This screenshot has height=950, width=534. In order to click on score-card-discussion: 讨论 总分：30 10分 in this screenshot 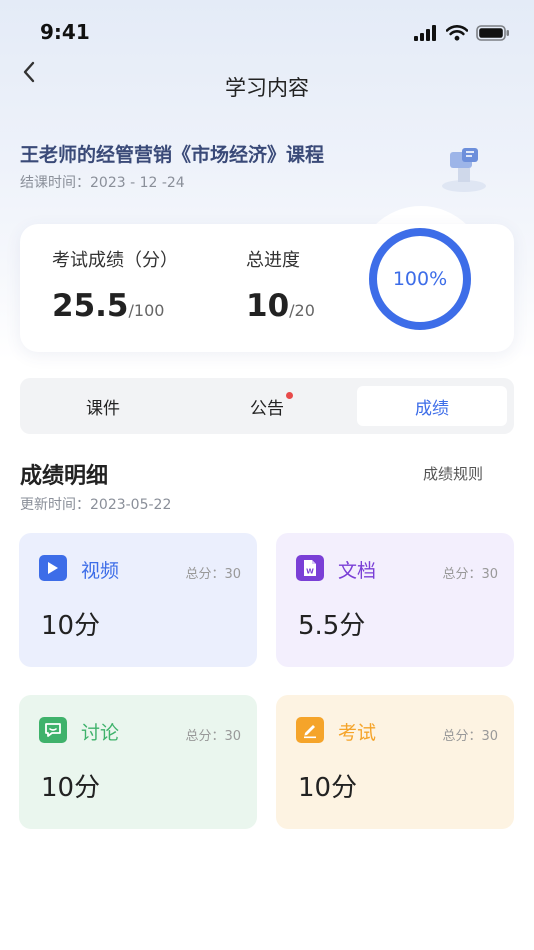, I will do `click(138, 762)`.